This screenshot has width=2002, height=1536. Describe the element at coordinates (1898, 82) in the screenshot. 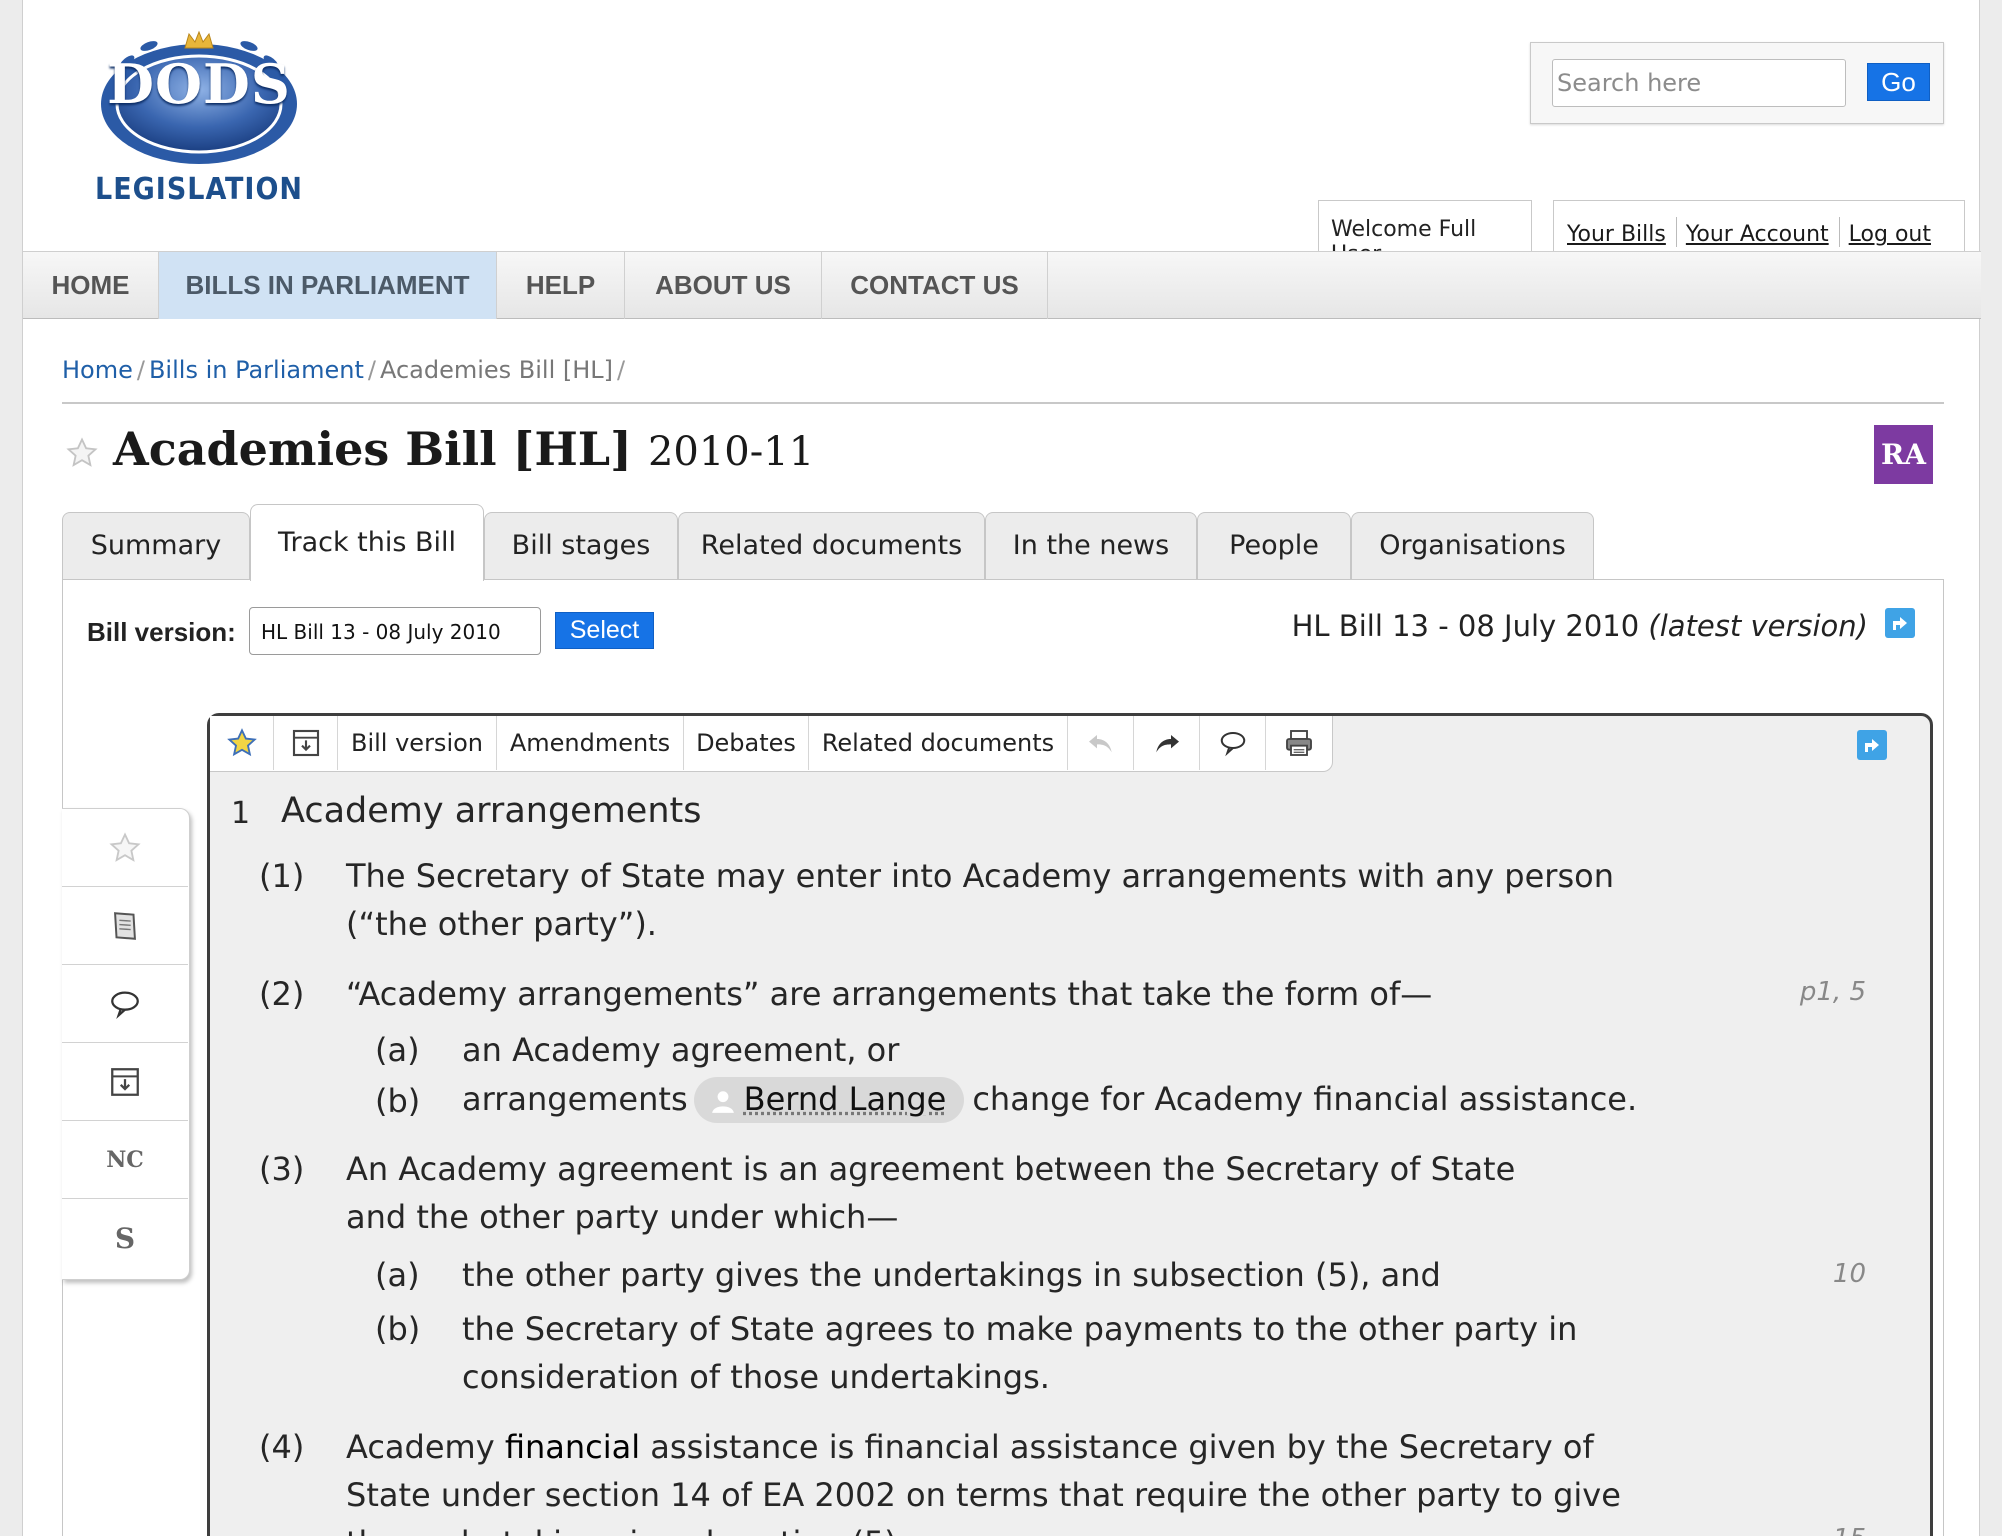

I see `search-go-button: Go` at that location.